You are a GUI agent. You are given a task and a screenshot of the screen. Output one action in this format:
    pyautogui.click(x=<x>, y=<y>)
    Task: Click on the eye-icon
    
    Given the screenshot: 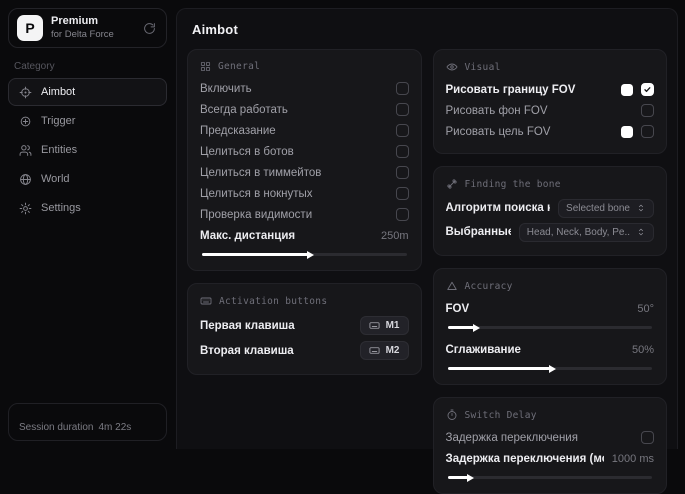 What is the action you would take?
    pyautogui.click(x=452, y=67)
    